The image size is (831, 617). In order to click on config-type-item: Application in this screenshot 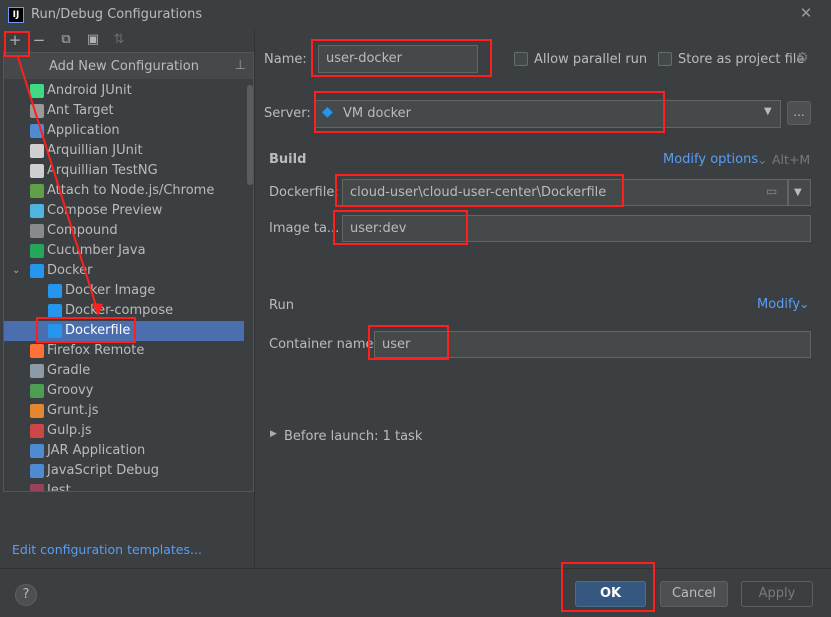, I will do `click(124, 131)`.